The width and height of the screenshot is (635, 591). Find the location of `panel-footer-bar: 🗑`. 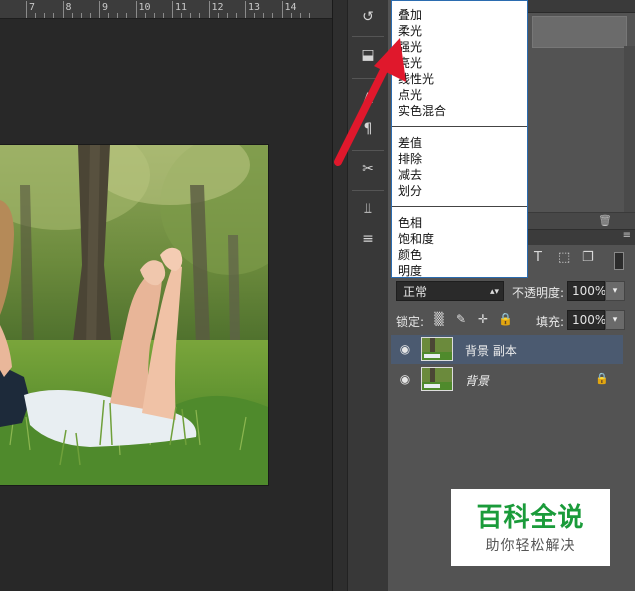

panel-footer-bar: 🗑 is located at coordinates (581, 221).